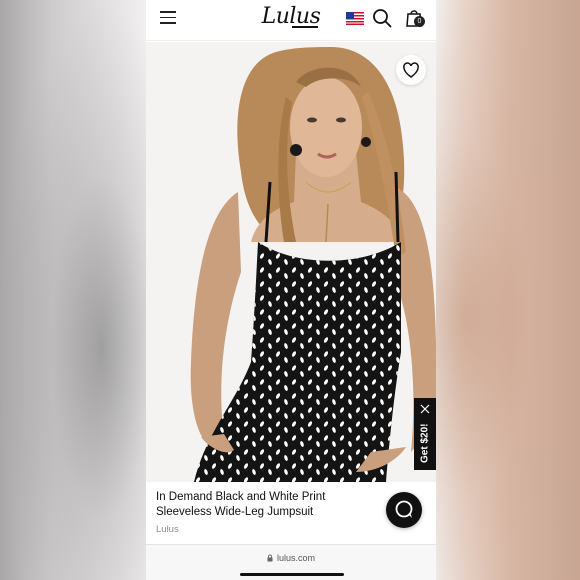  Describe the element at coordinates (168, 18) in the screenshot. I see `hamburger-menu-icon` at that location.